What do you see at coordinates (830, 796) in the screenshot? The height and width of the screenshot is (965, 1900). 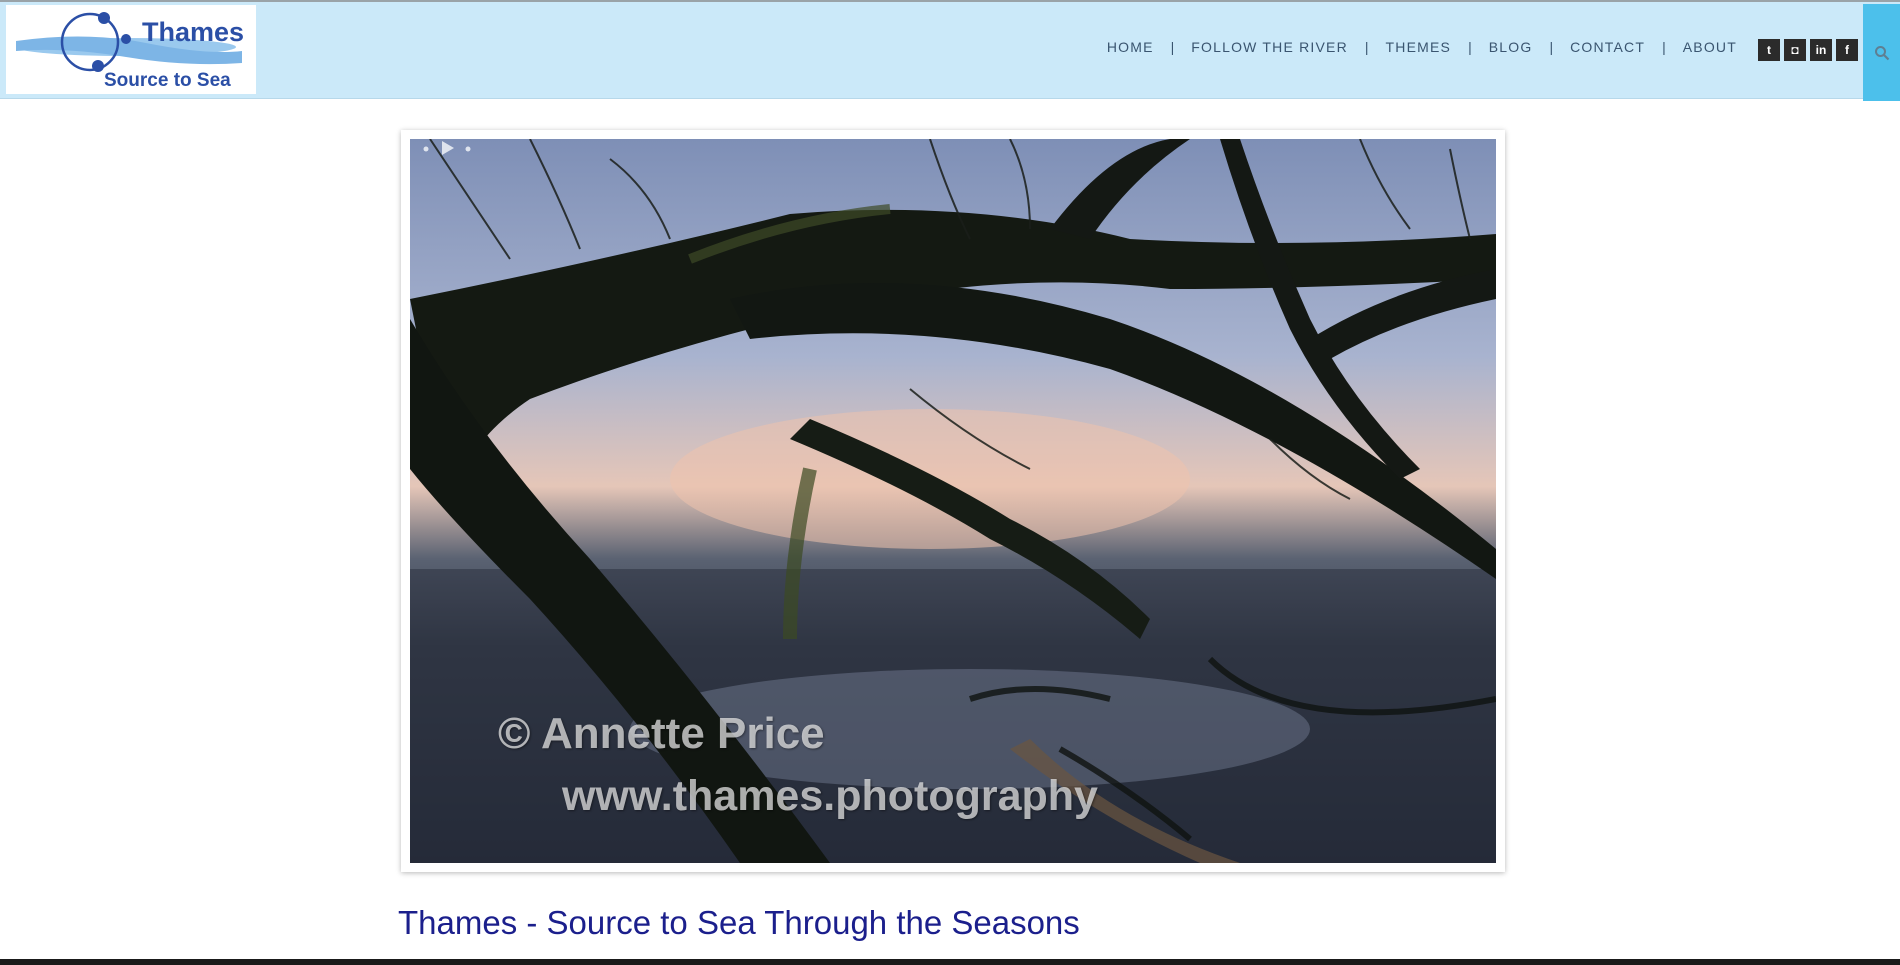 I see `watermark-url: www.thames.photography` at bounding box center [830, 796].